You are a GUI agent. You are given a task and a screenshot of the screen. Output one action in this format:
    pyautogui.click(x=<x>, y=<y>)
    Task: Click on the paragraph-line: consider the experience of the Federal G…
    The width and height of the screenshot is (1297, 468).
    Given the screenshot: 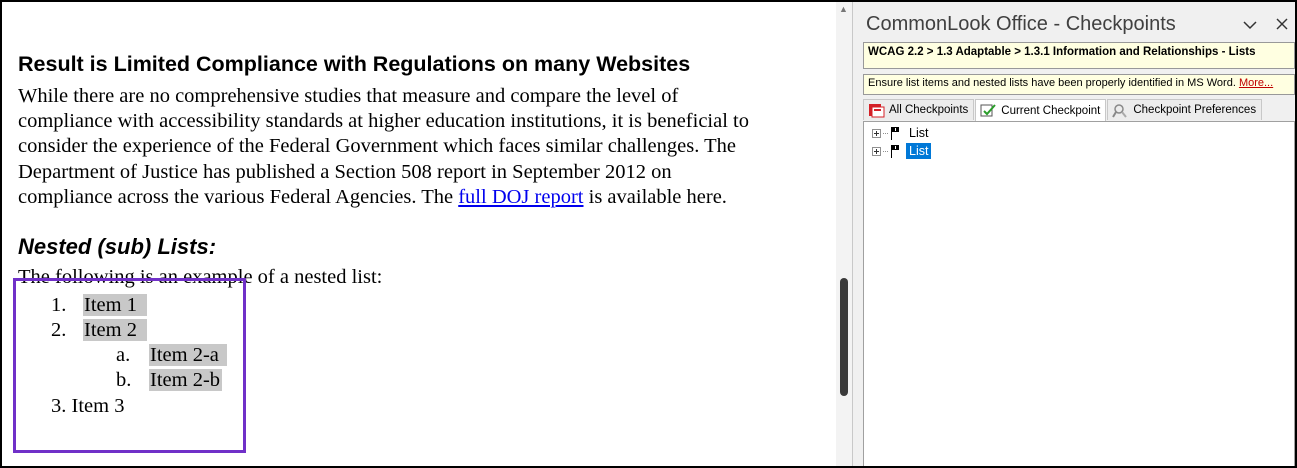 What is the action you would take?
    pyautogui.click(x=377, y=146)
    